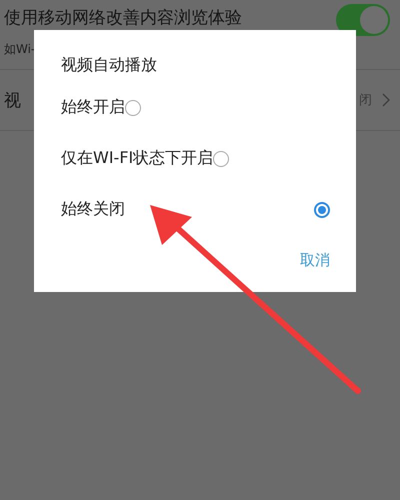 Image resolution: width=400 pixels, height=500 pixels. What do you see at coordinates (363, 20) in the screenshot?
I see `toggle-switch` at bounding box center [363, 20].